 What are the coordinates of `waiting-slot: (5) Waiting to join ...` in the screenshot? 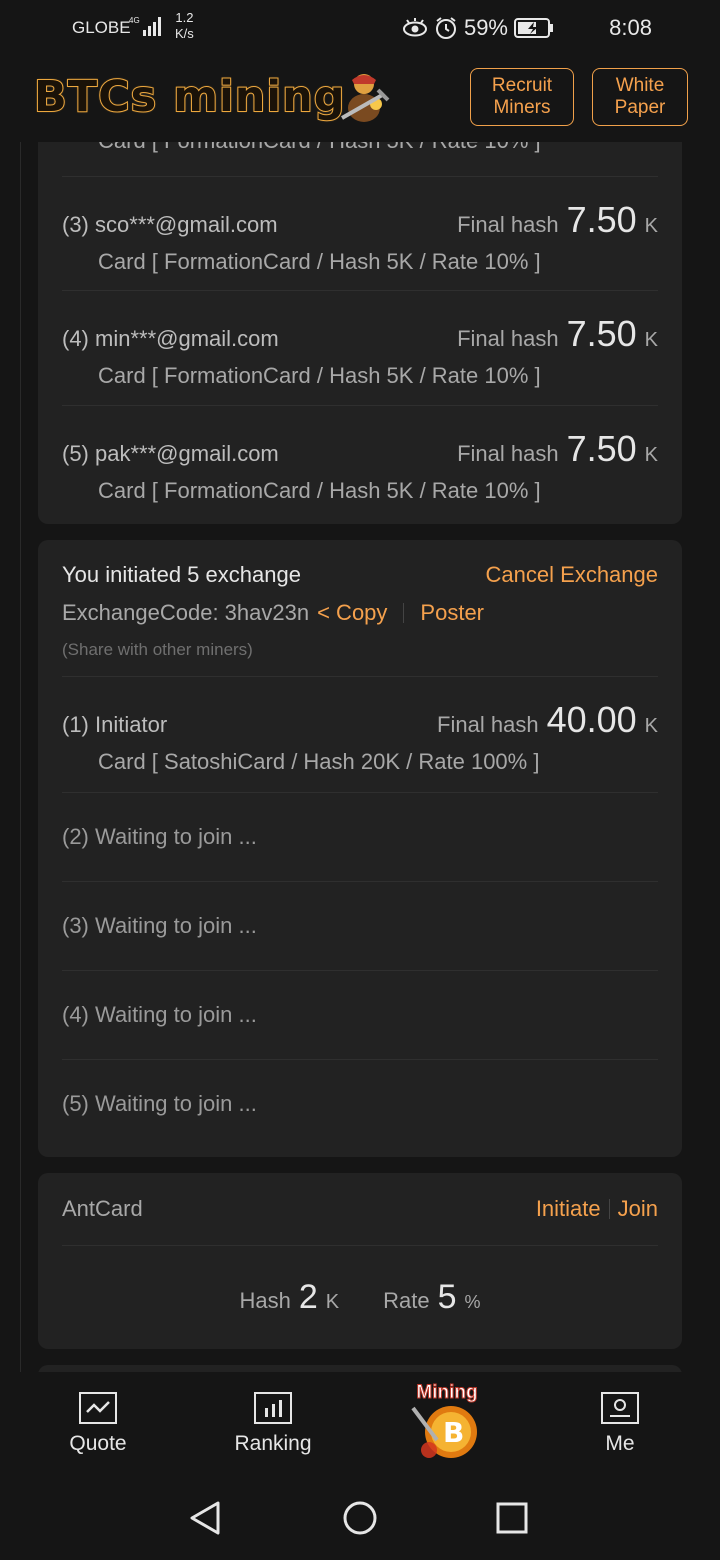 It's located at (159, 1103).